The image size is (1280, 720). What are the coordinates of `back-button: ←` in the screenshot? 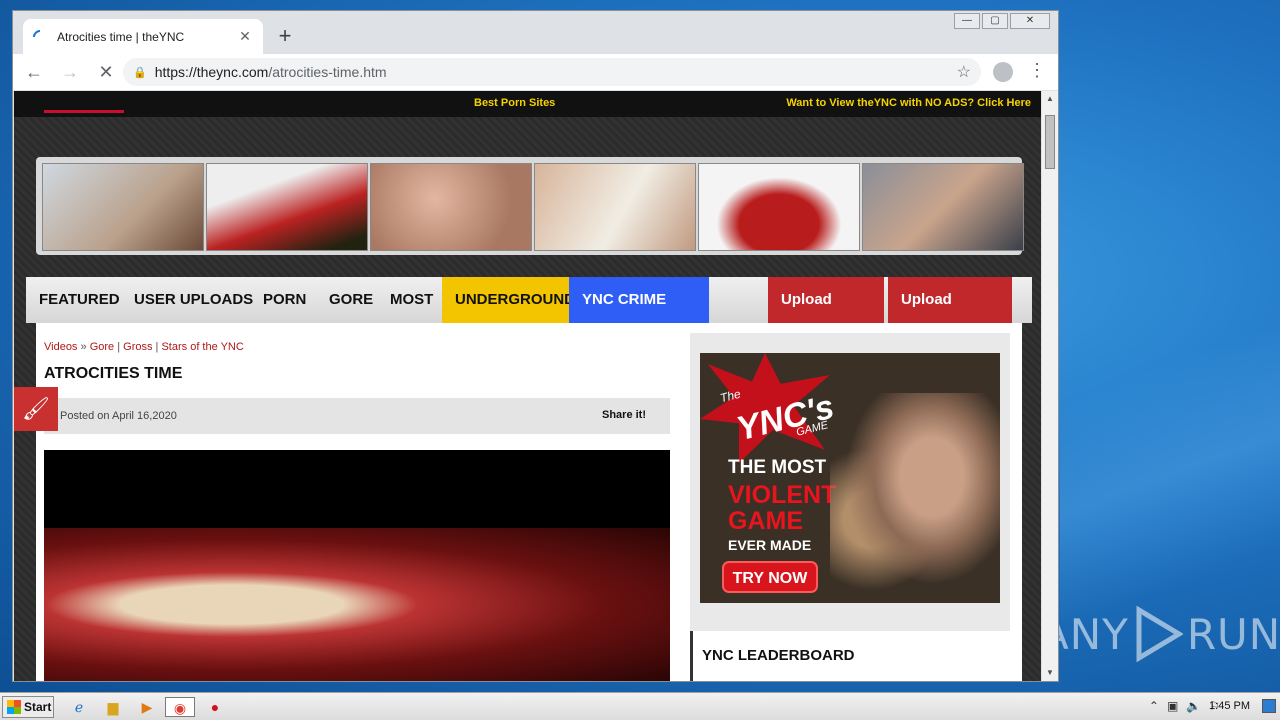 It's located at (34, 72).